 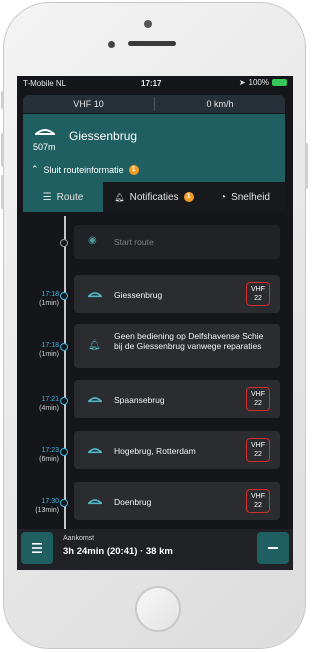 I want to click on arrival-bar: Aankomst 3h 24min (20:41) · 38 km, so click(x=155, y=549).